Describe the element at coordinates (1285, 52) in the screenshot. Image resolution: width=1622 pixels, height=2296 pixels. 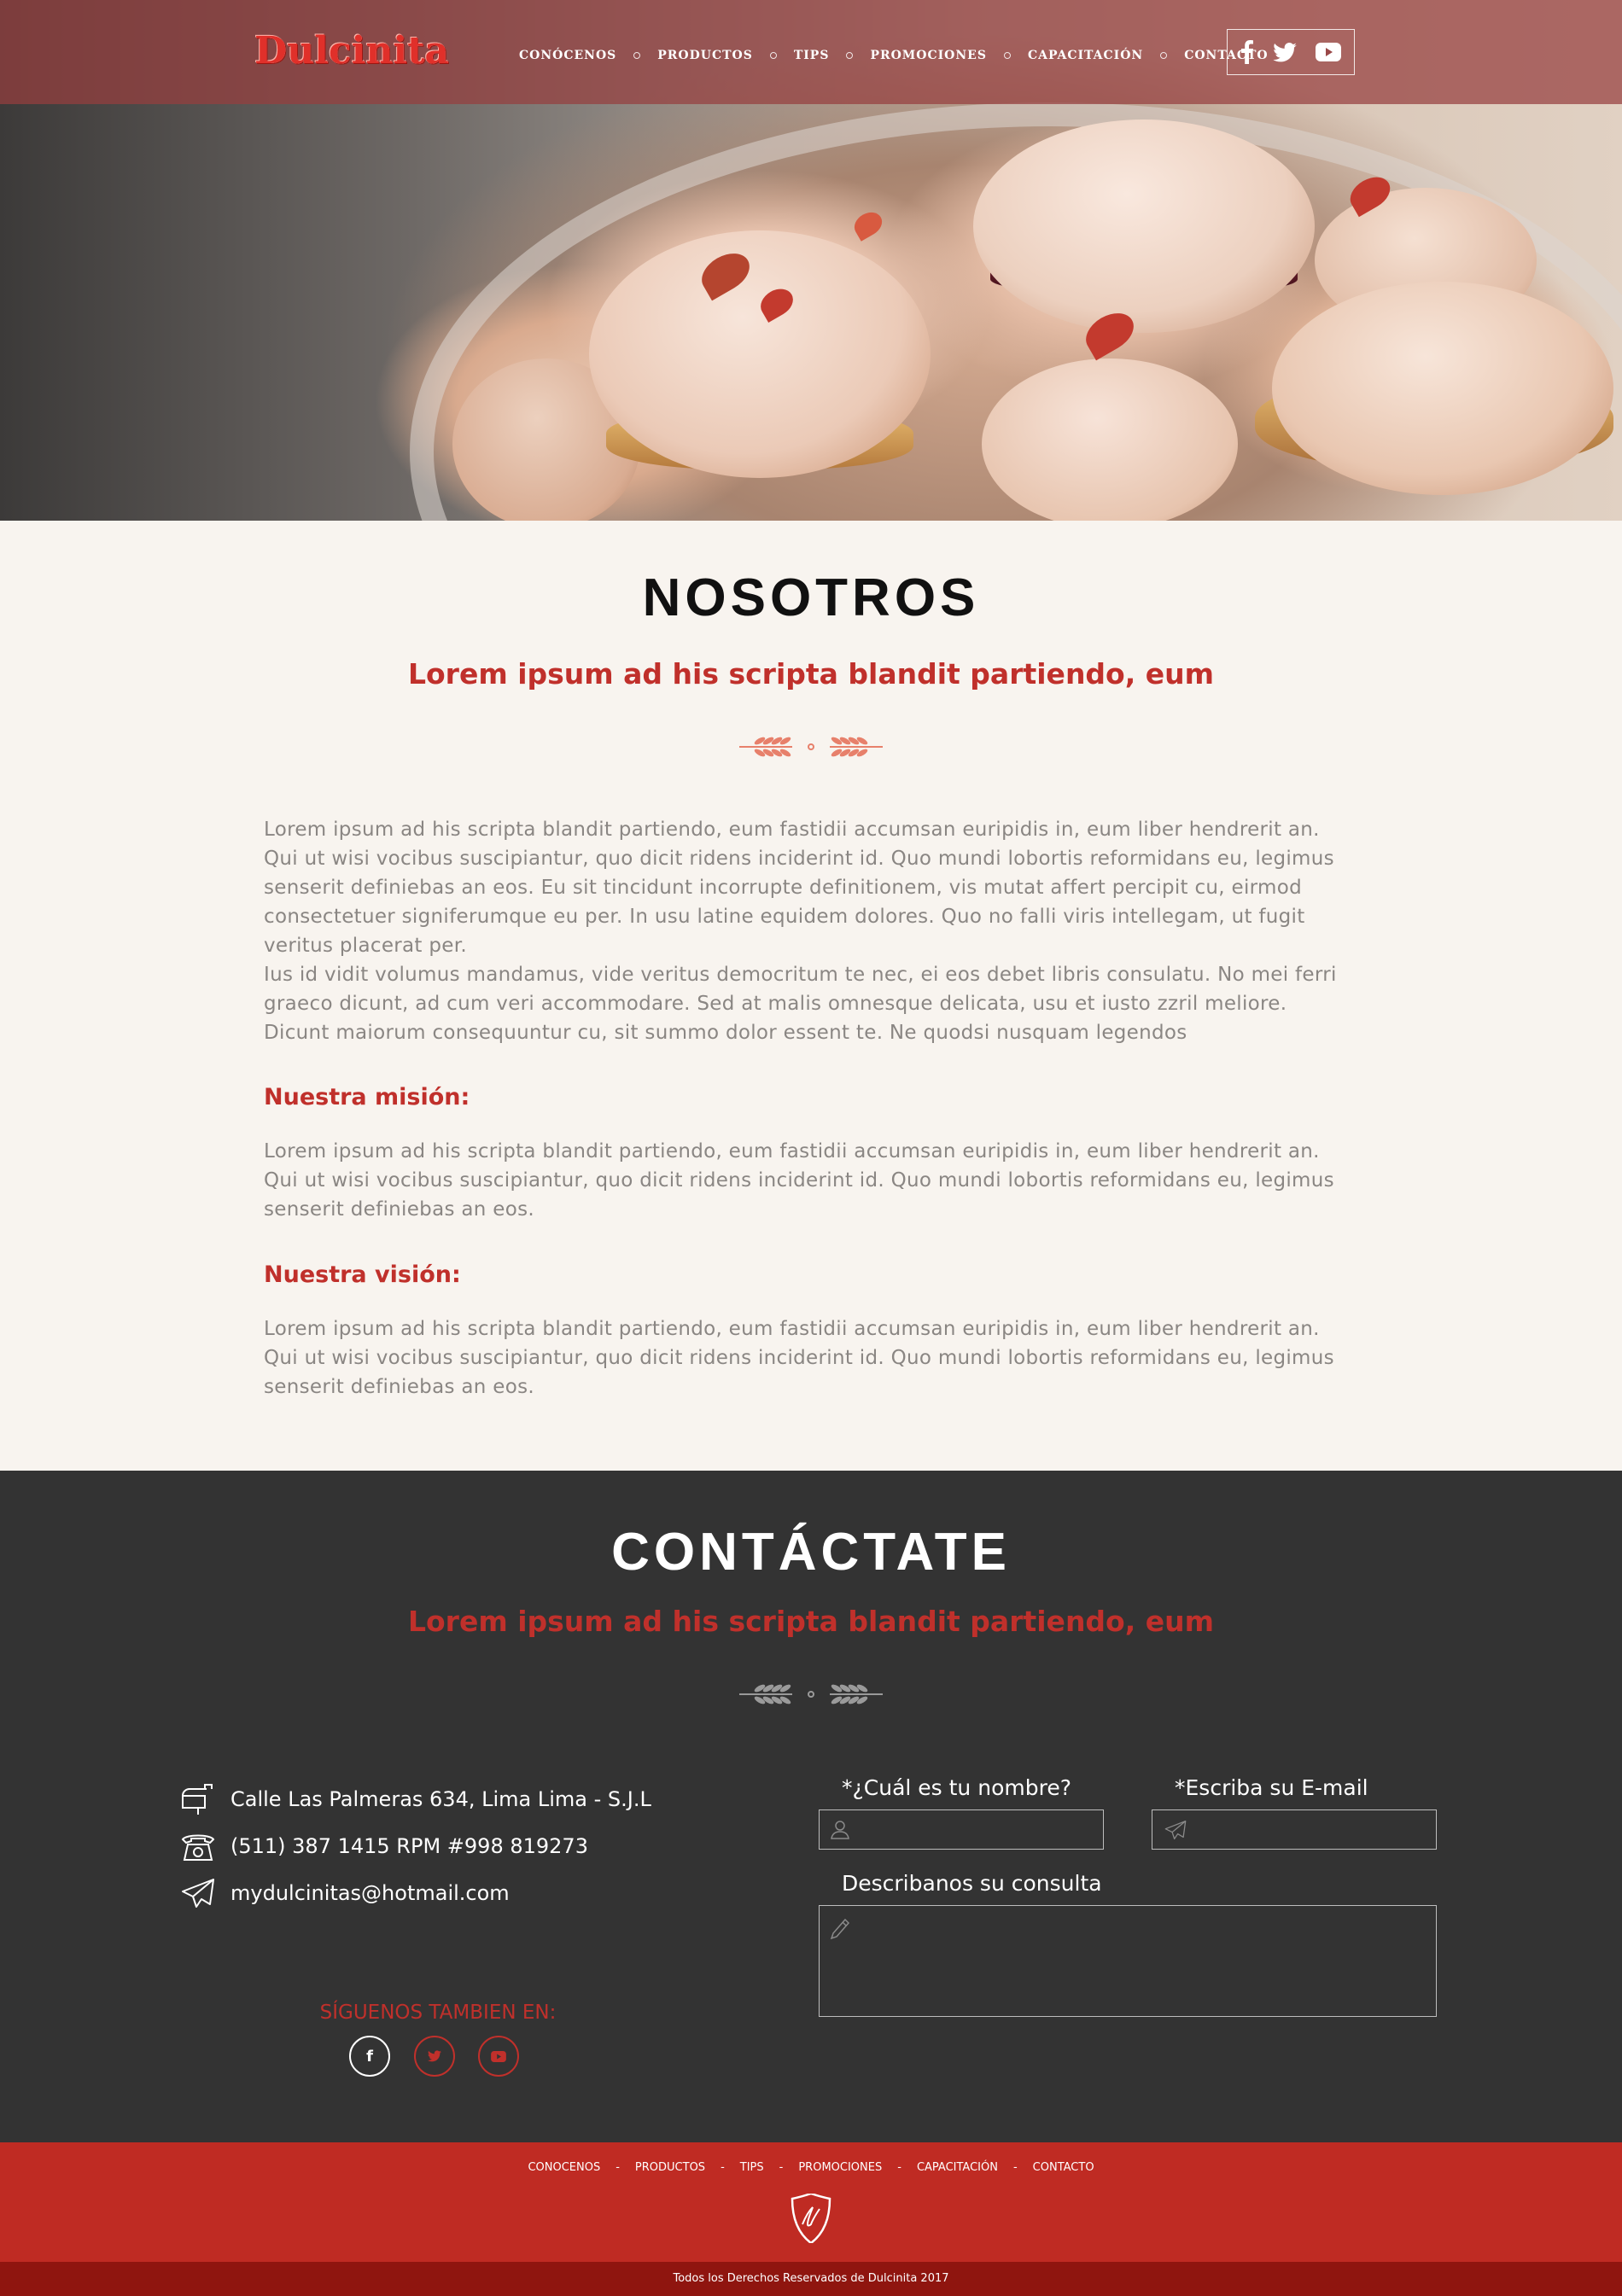
I see `twitter-icon` at that location.